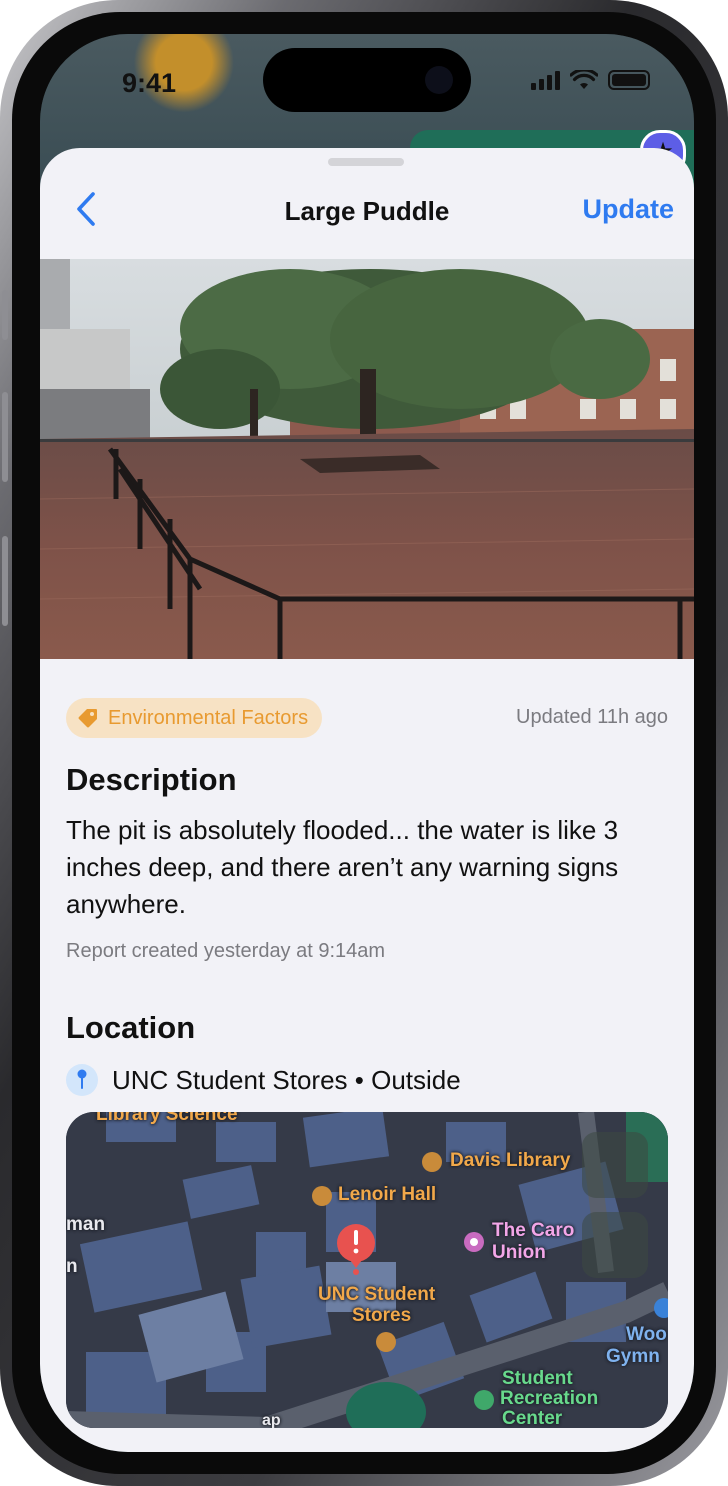 The image size is (728, 1486). What do you see at coordinates (72, 1266) in the screenshot?
I see `map-label-n: n` at bounding box center [72, 1266].